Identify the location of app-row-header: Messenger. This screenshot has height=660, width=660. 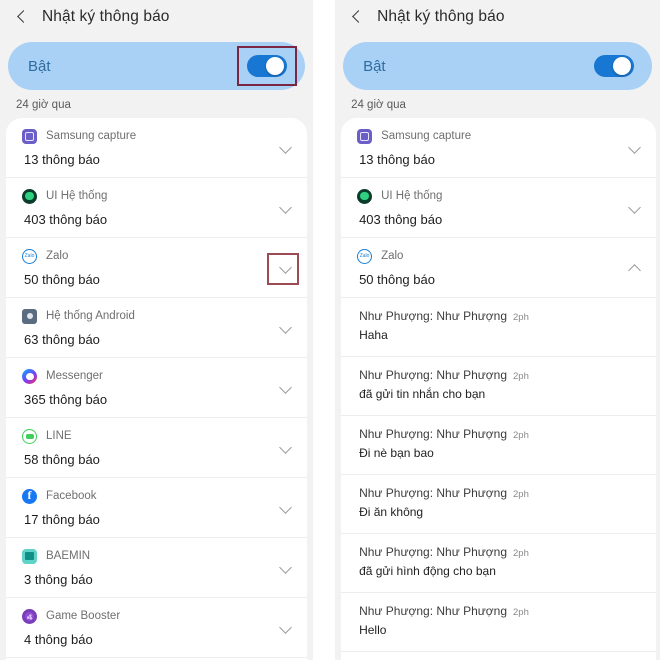
(157, 376).